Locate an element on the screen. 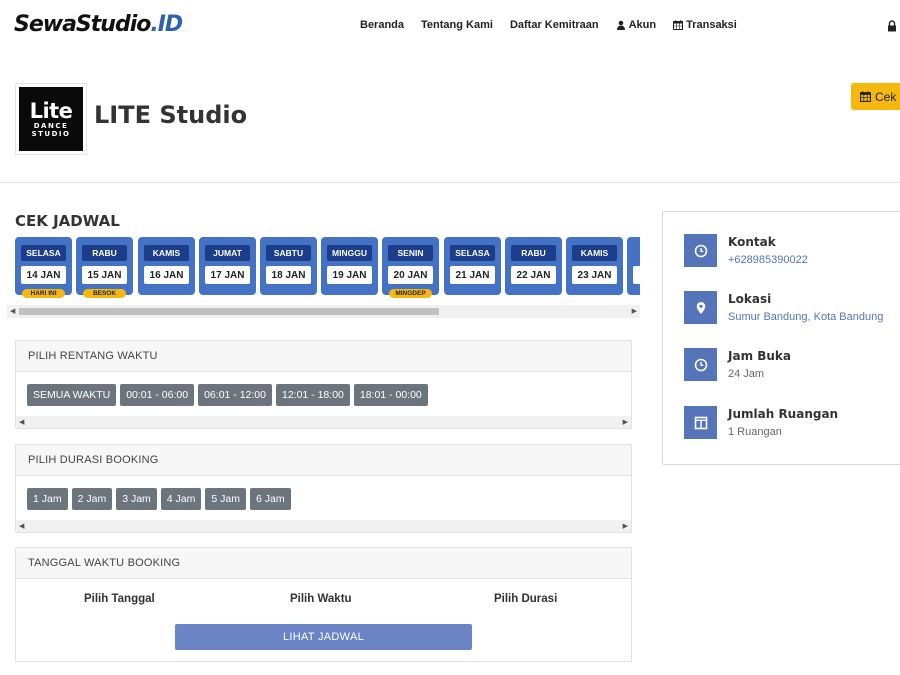 This screenshot has width=900, height=675. day-date: 23 JAN is located at coordinates (594, 275).